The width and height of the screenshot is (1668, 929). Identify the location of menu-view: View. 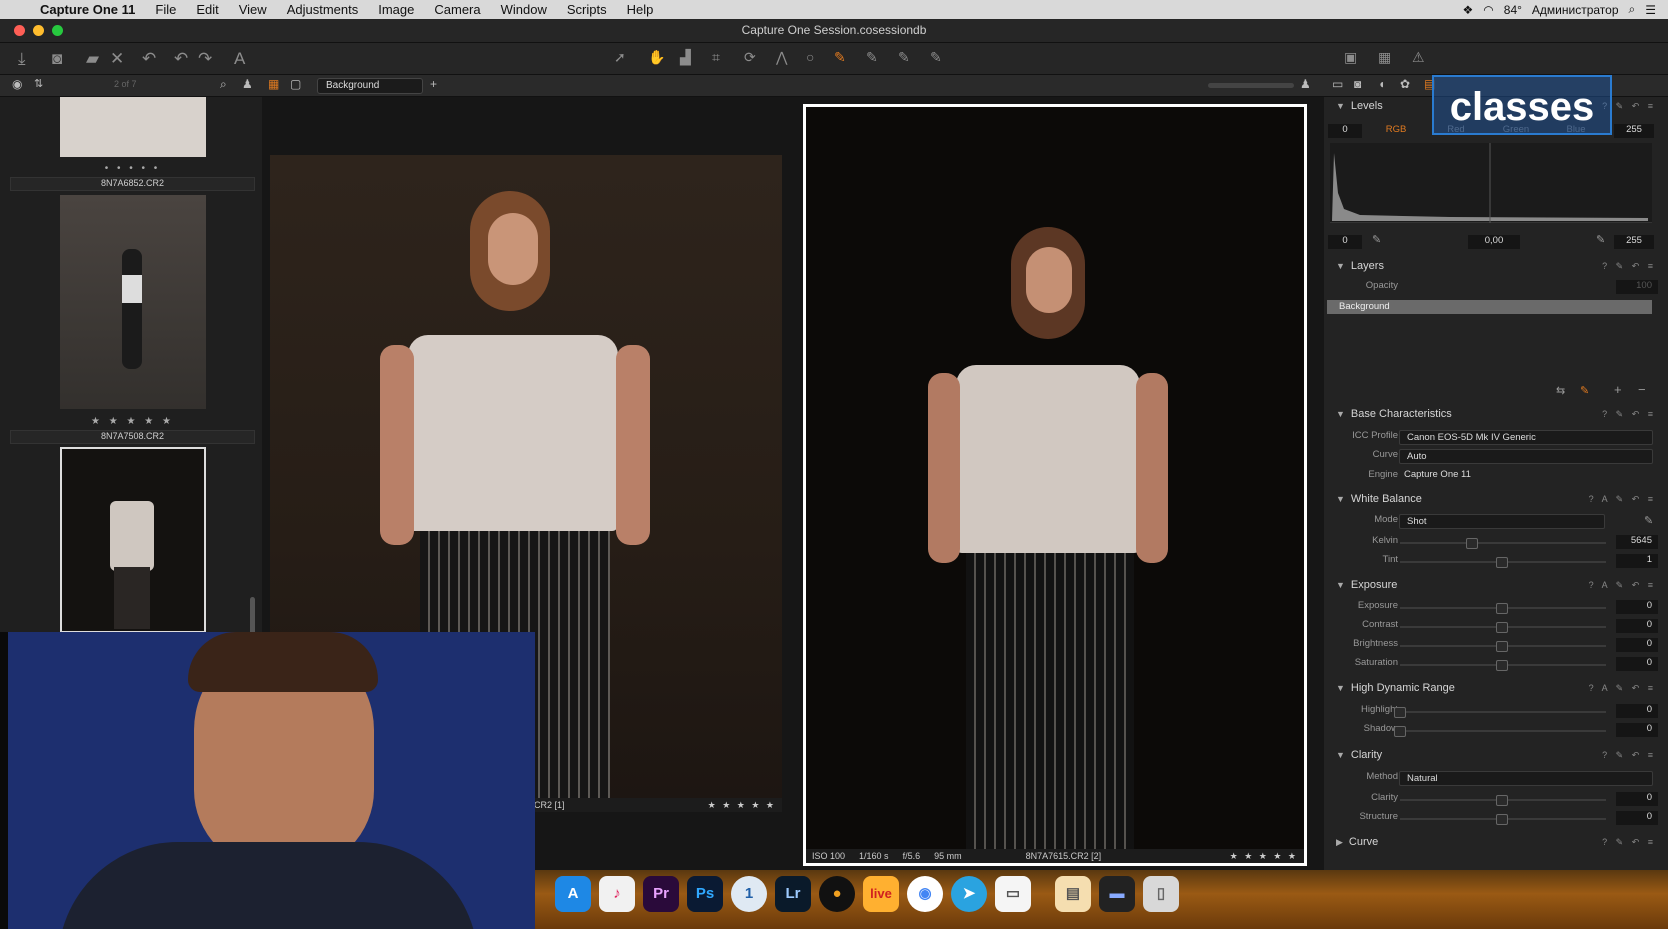
(253, 9).